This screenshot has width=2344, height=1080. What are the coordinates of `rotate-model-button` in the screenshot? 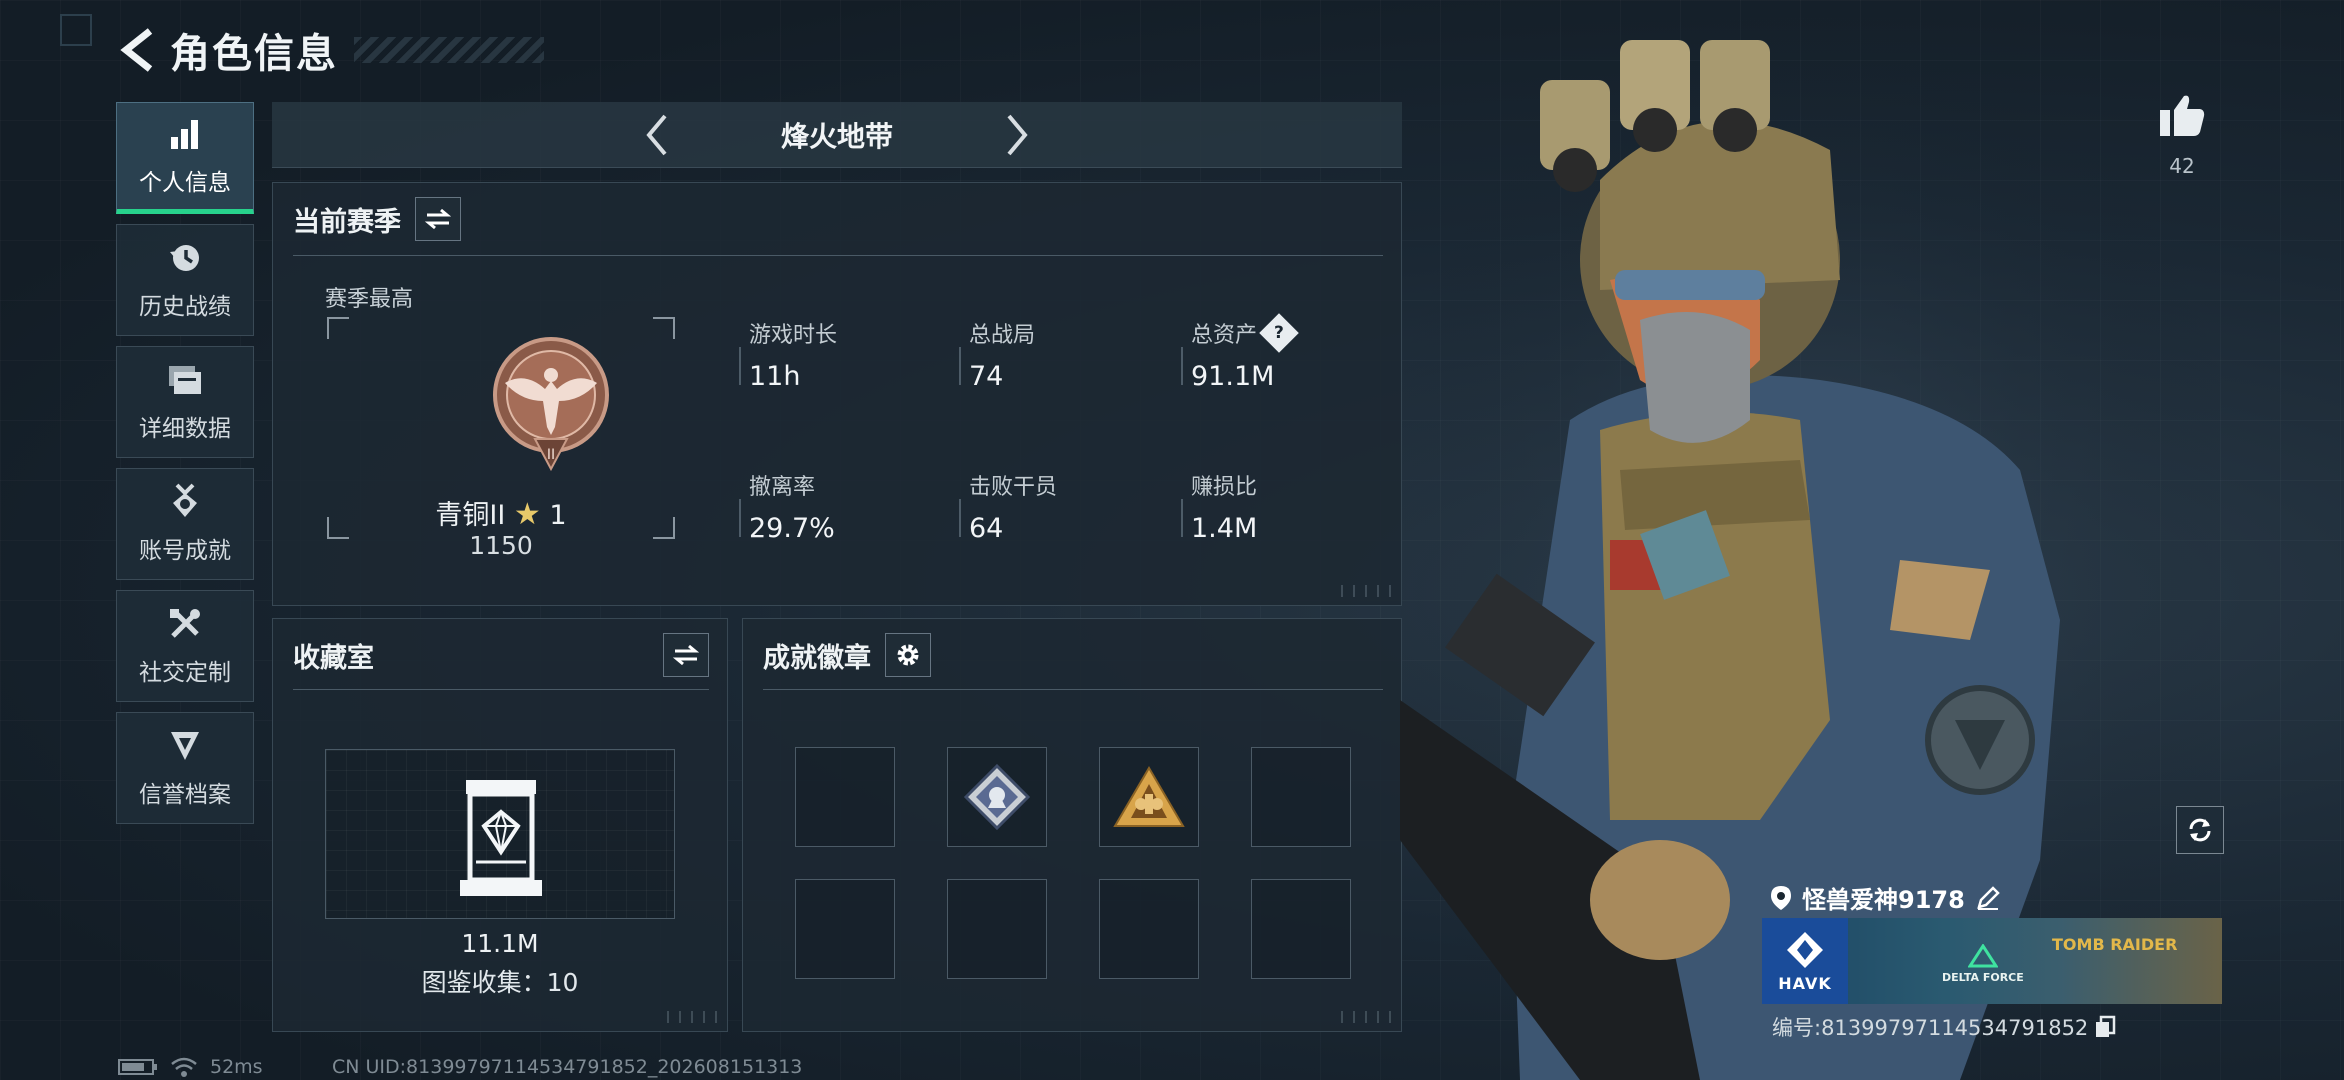 It's located at (2200, 830).